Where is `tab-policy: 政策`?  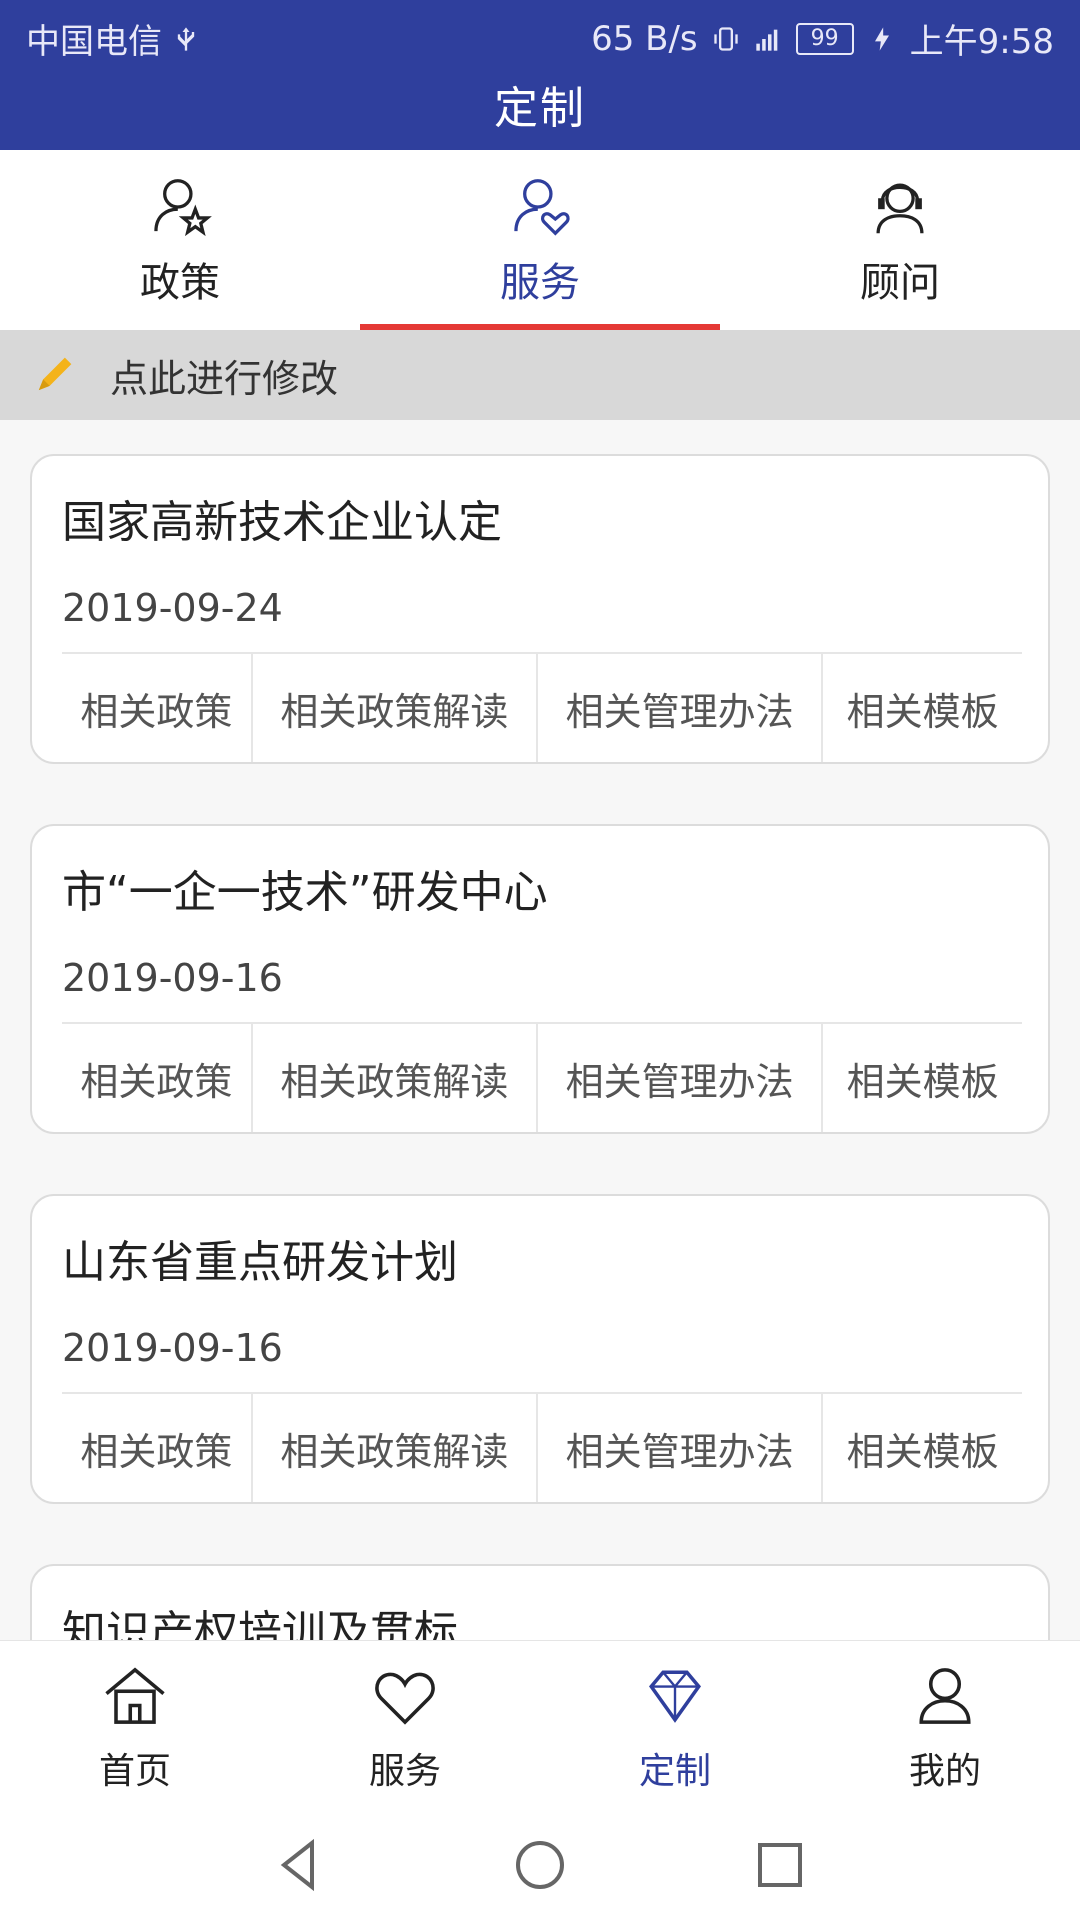
tab-policy: 政策 is located at coordinates (180, 240).